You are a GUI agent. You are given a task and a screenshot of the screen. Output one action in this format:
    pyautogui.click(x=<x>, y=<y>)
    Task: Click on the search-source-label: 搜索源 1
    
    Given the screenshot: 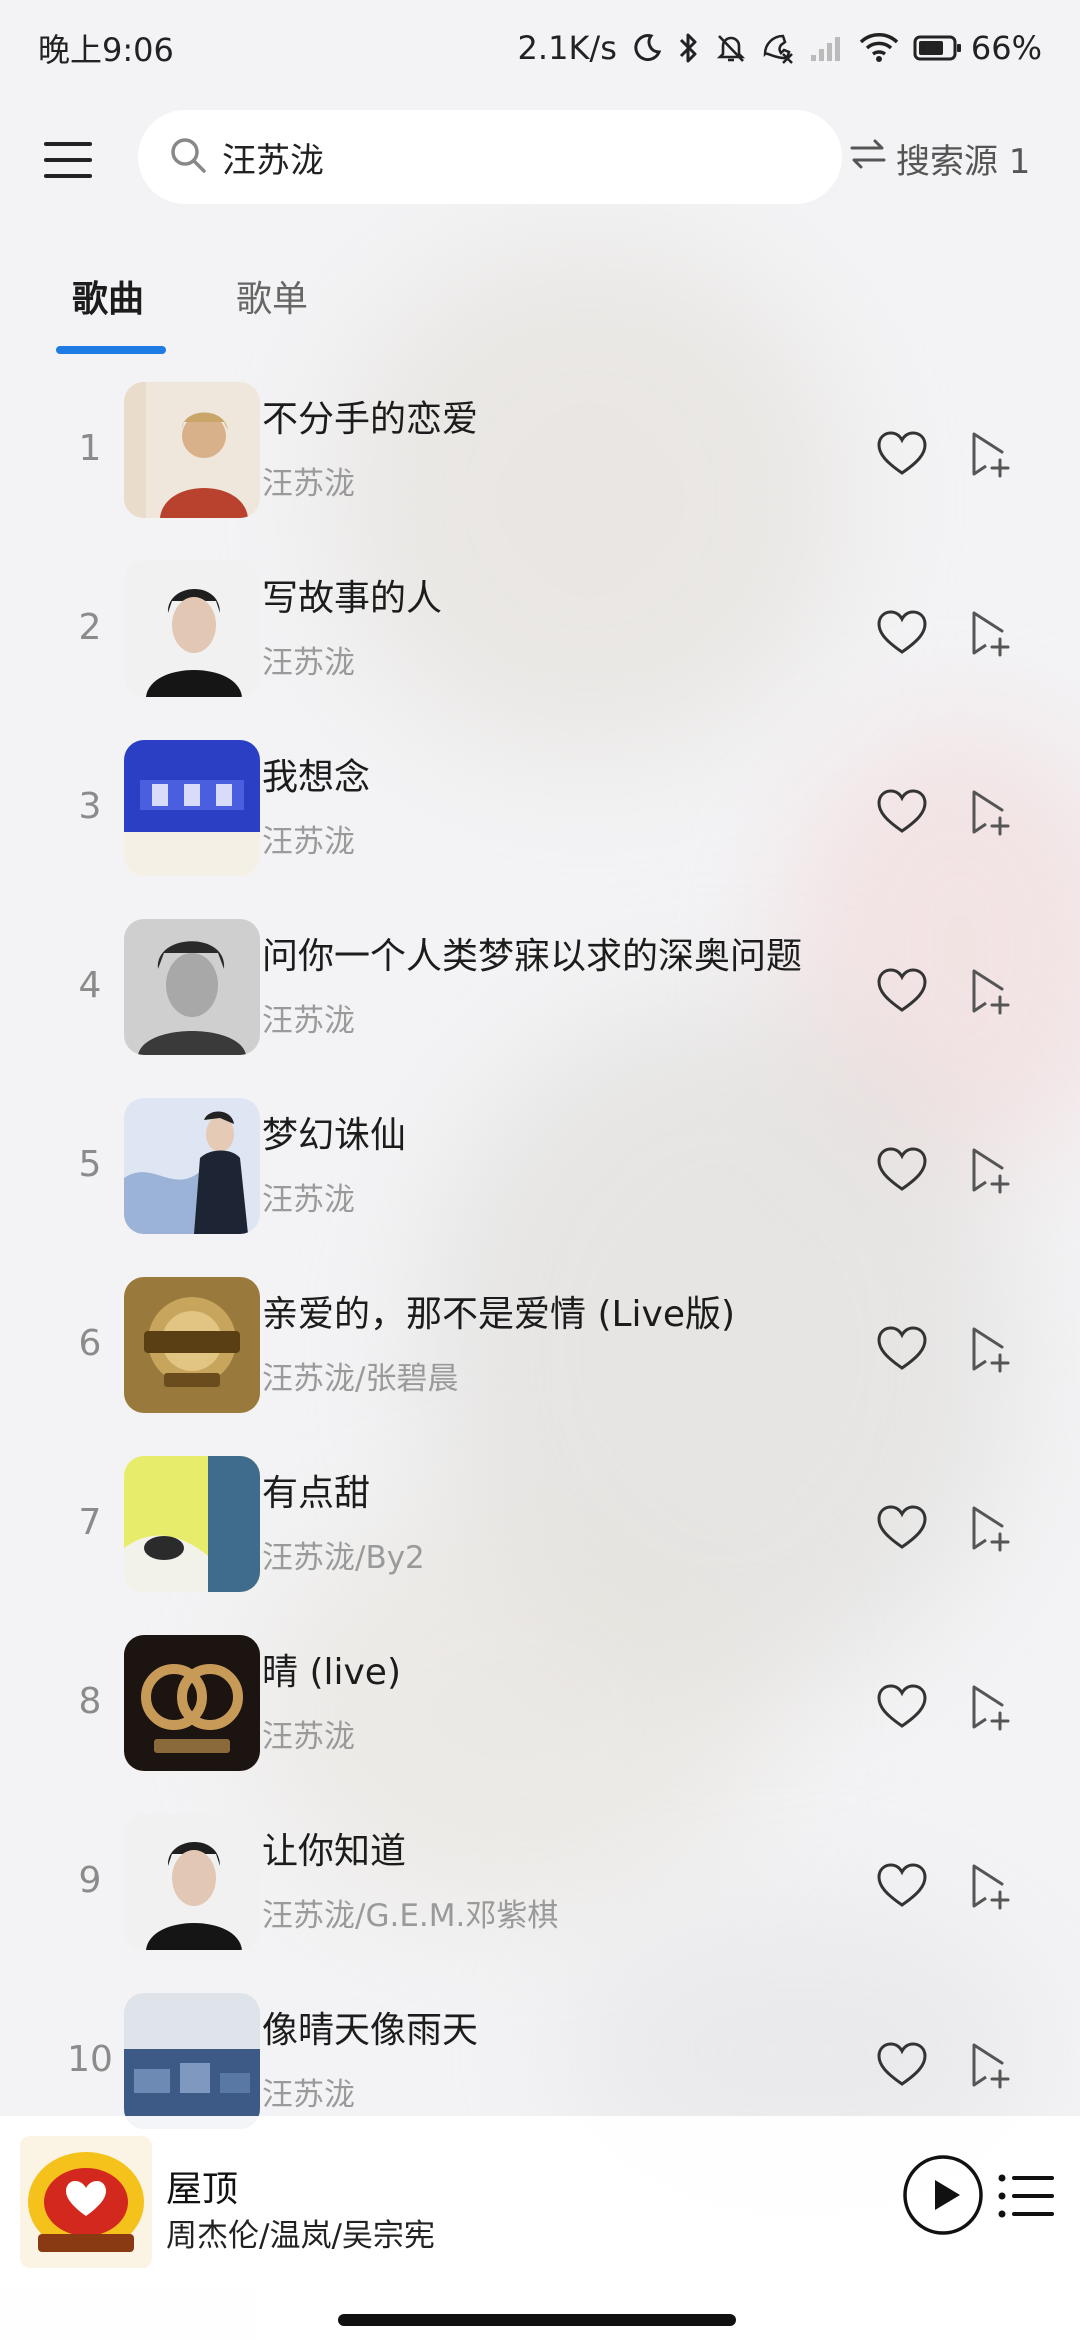 What is the action you would take?
    pyautogui.click(x=963, y=161)
    